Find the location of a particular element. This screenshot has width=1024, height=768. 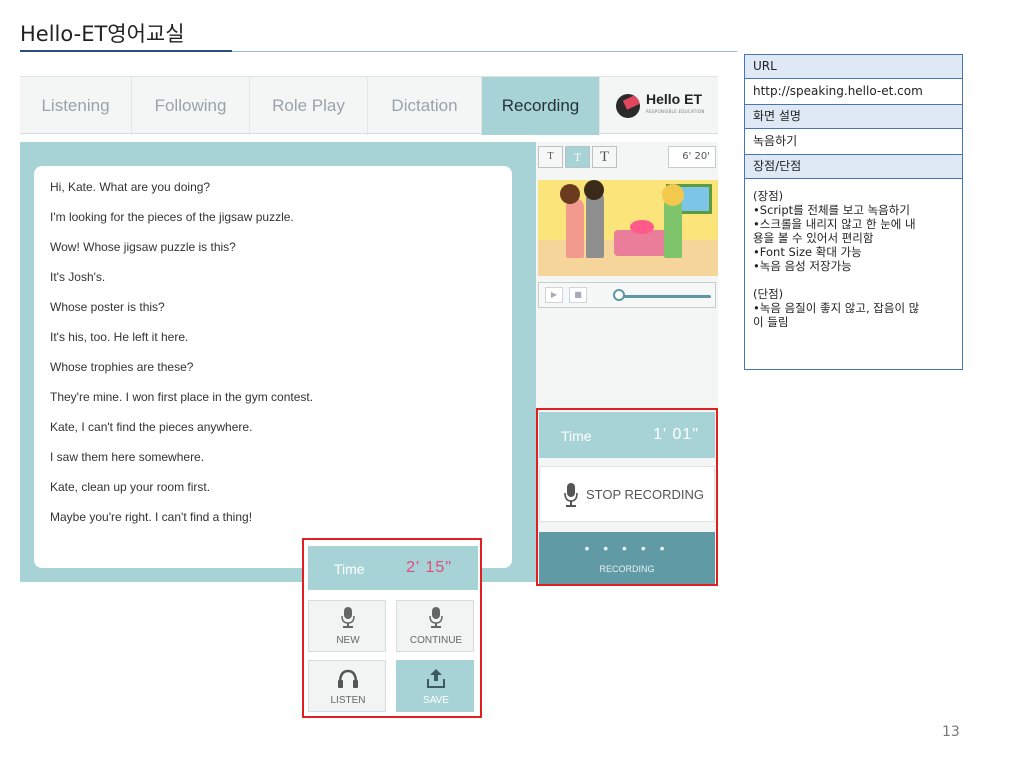

recording-time-display: Time 1' 01" is located at coordinates (627, 435).